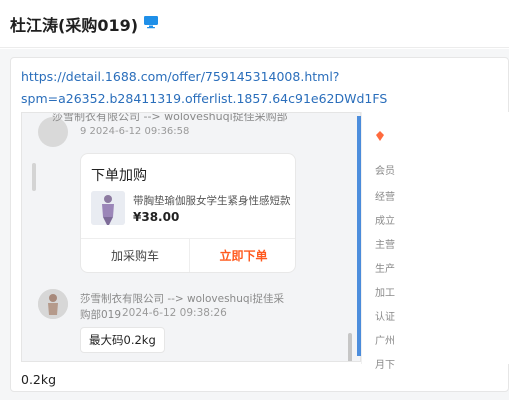  Describe the element at coordinates (108, 208) in the screenshot. I see `product-thumbnail` at that location.